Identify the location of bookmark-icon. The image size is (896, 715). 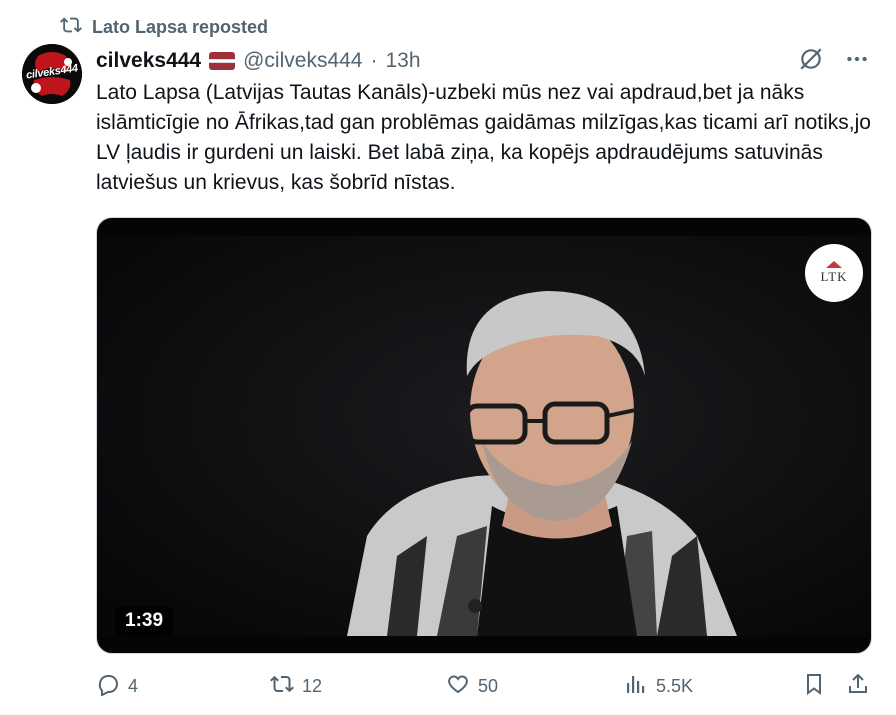
(814, 686).